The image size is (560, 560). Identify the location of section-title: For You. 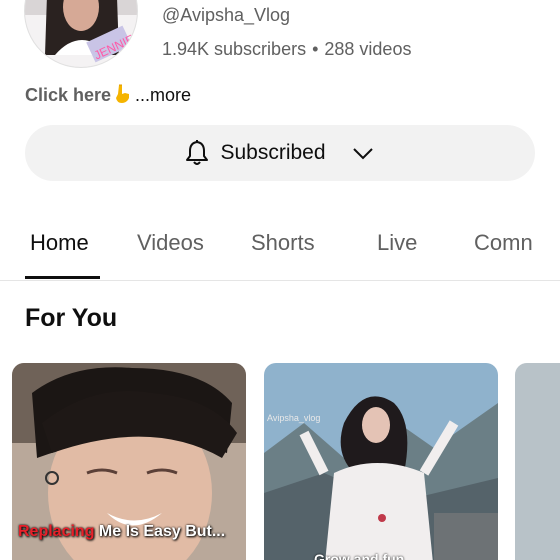
(71, 318).